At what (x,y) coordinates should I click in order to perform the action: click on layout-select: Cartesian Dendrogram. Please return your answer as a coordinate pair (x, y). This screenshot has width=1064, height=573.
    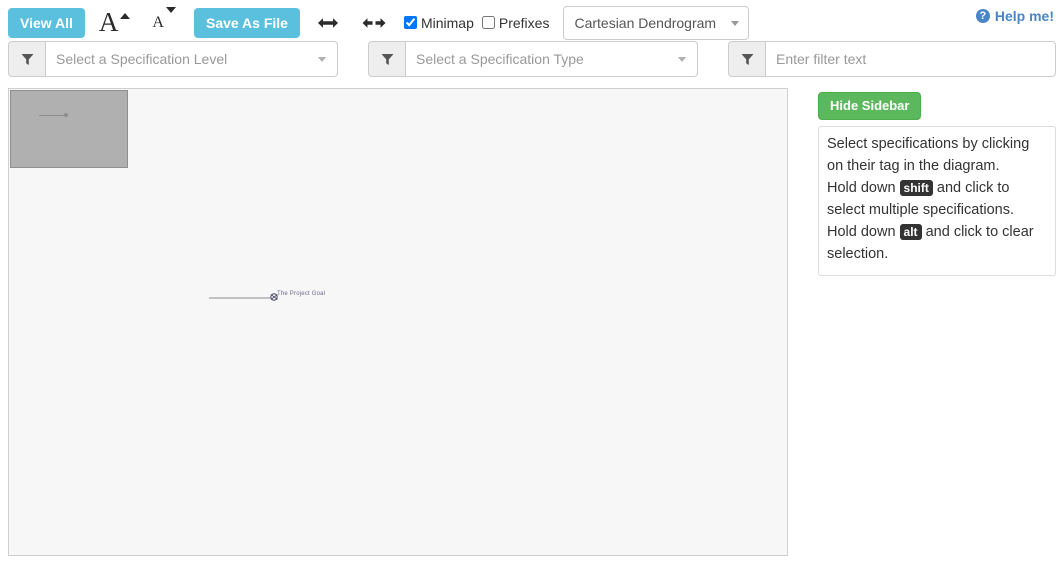
    Looking at the image, I should click on (656, 22).